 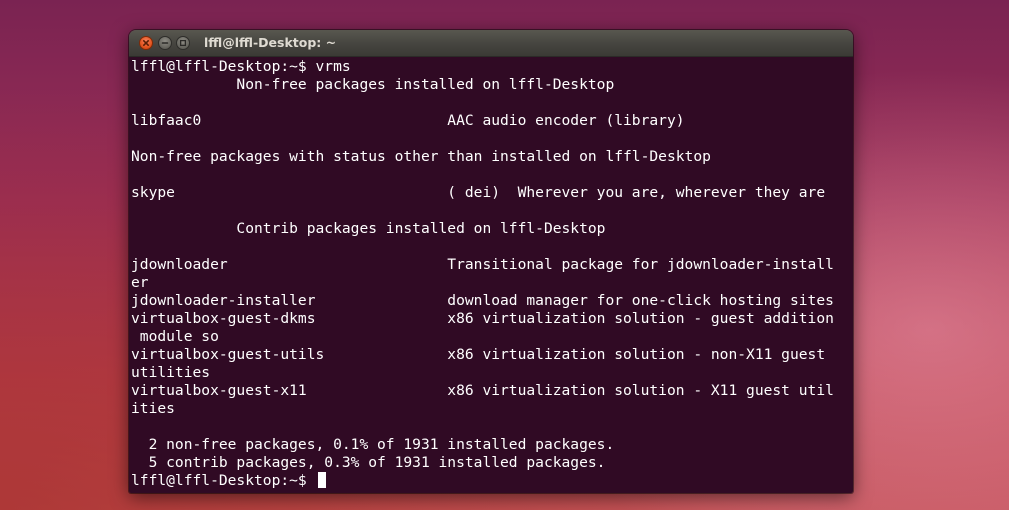 I want to click on terminal-line: lffl@lffl-Desktop:~$ vrms, so click(x=241, y=66).